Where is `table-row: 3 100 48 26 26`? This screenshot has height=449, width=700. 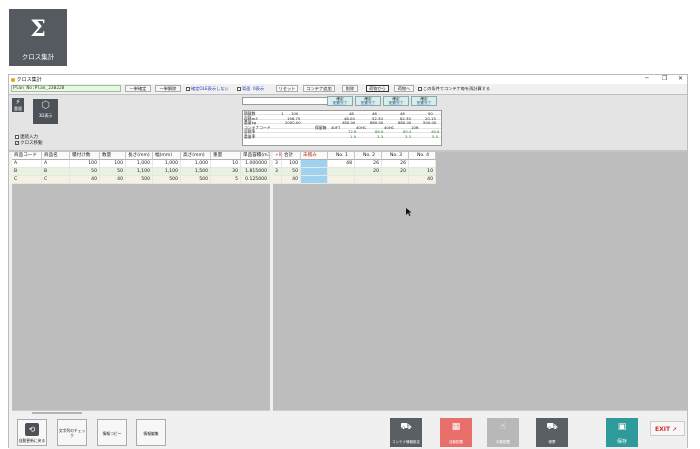 table-row: 3 100 48 26 26 is located at coordinates (354, 164).